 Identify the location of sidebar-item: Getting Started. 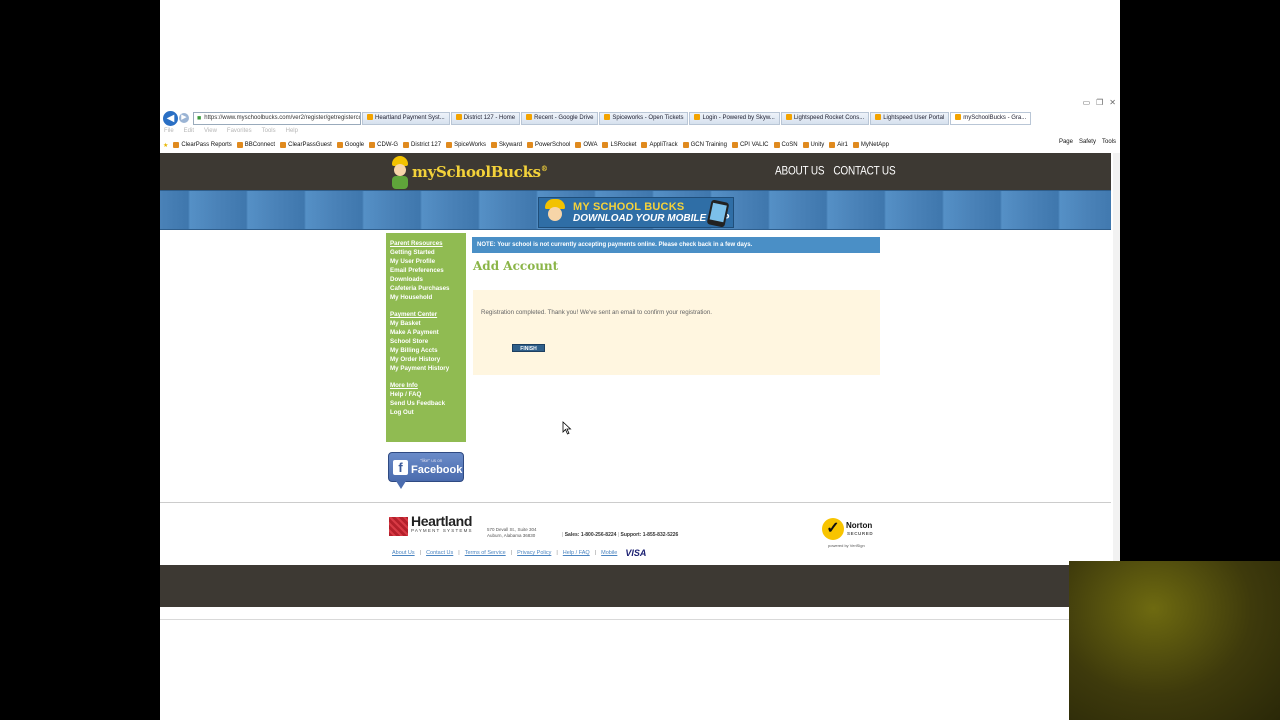
(428, 252).